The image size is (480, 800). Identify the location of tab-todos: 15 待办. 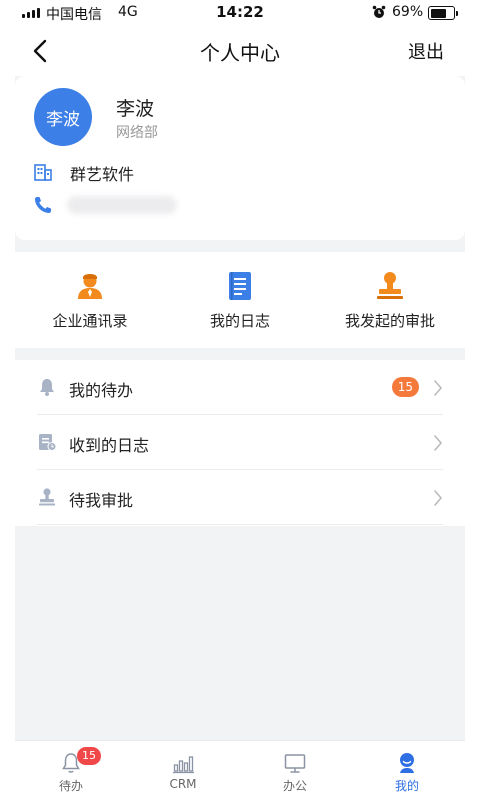
(71, 770).